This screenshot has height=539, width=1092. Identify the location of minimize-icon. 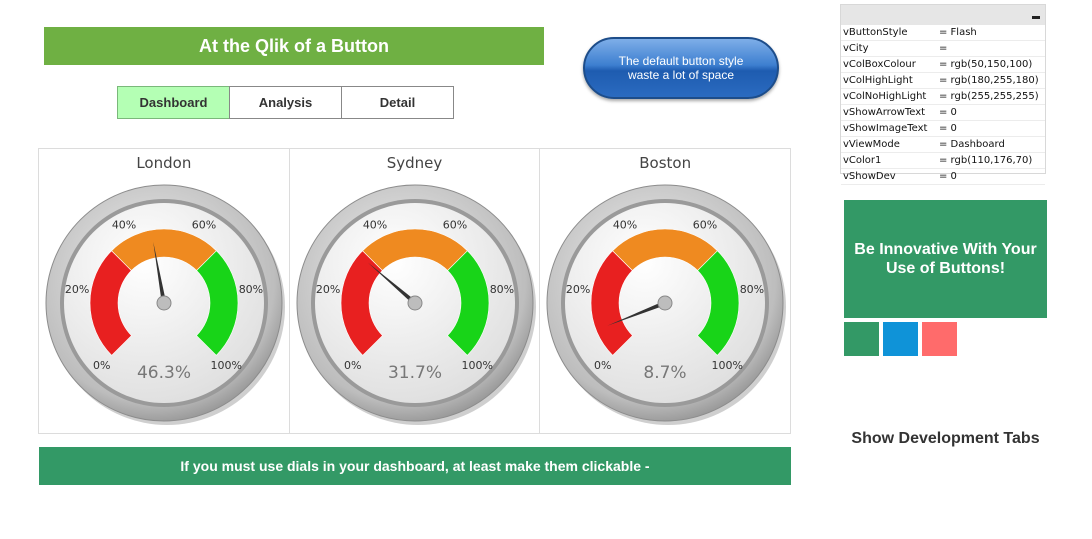
(1036, 17).